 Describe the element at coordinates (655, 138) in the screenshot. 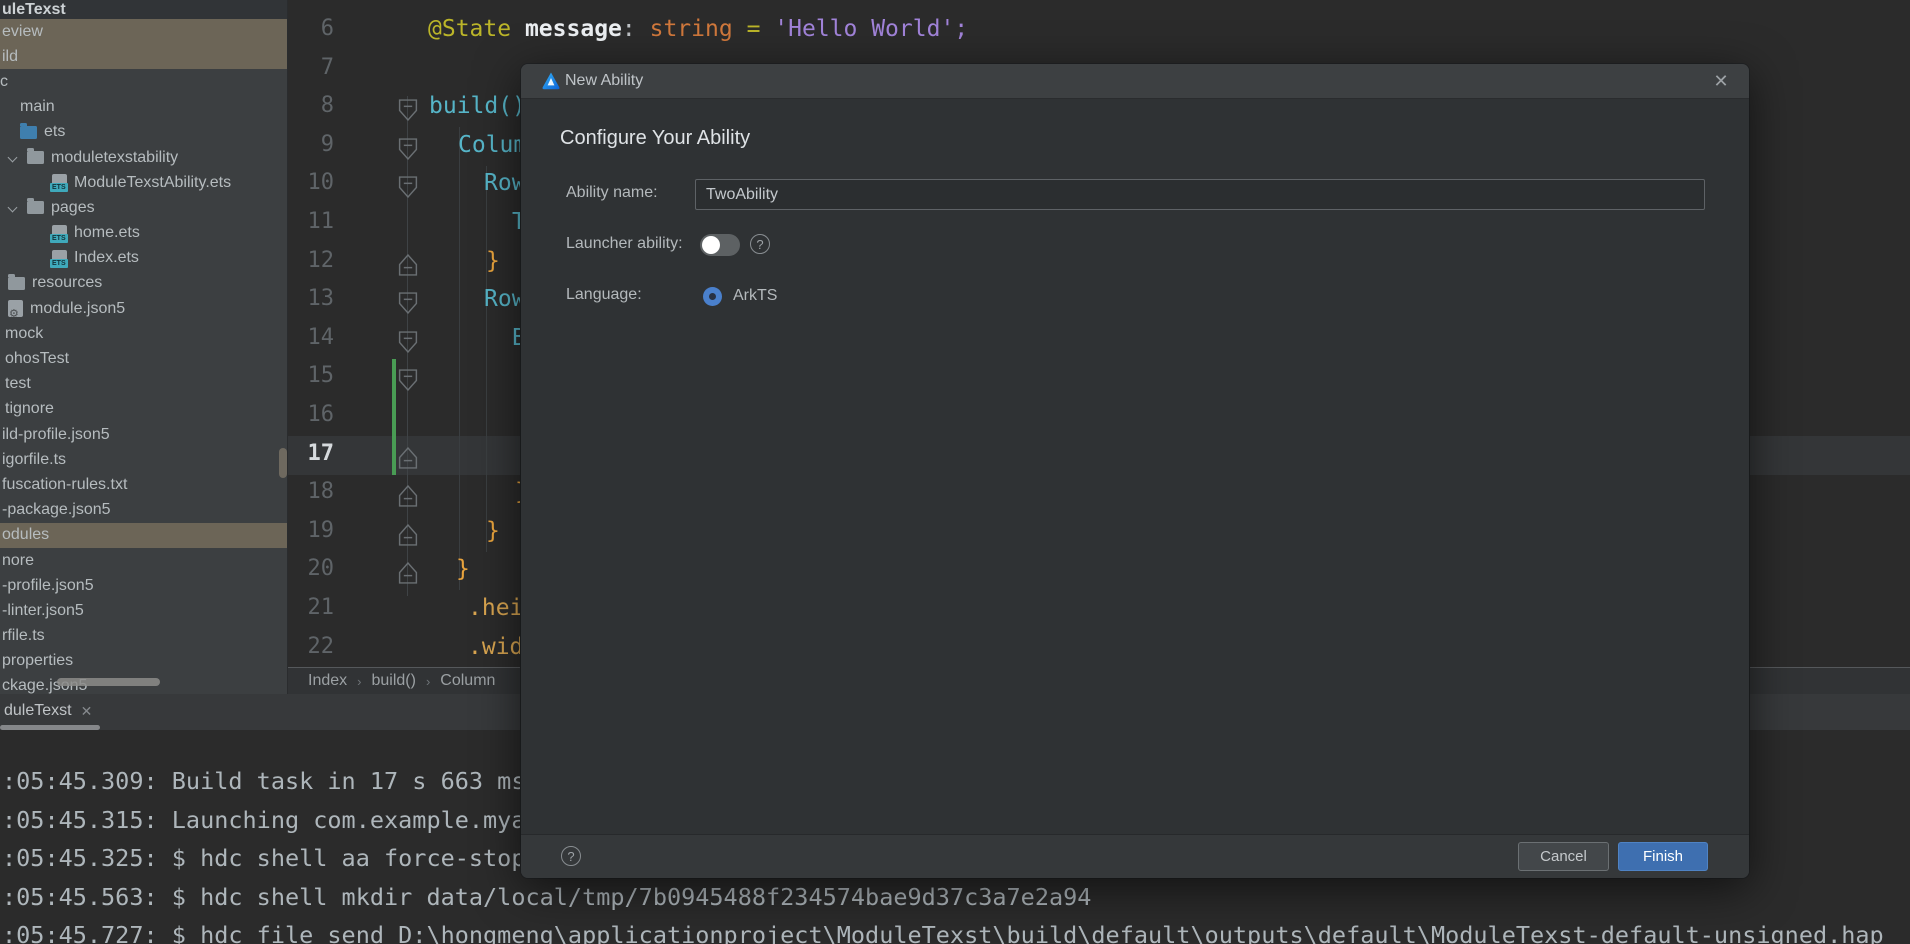

I see `dialog-heading: Configure Your Ability` at that location.